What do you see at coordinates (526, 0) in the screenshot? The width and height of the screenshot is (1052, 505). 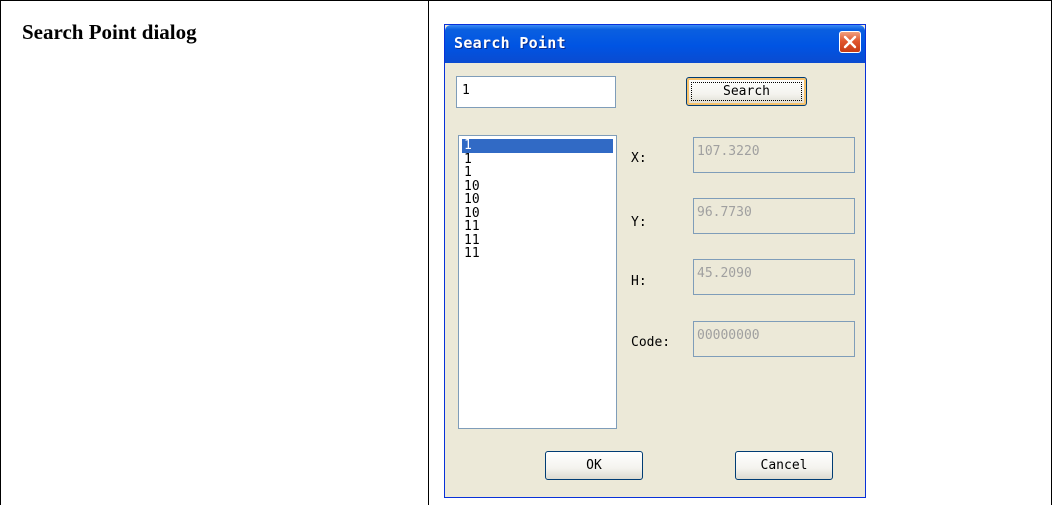 I see `table-border-top` at bounding box center [526, 0].